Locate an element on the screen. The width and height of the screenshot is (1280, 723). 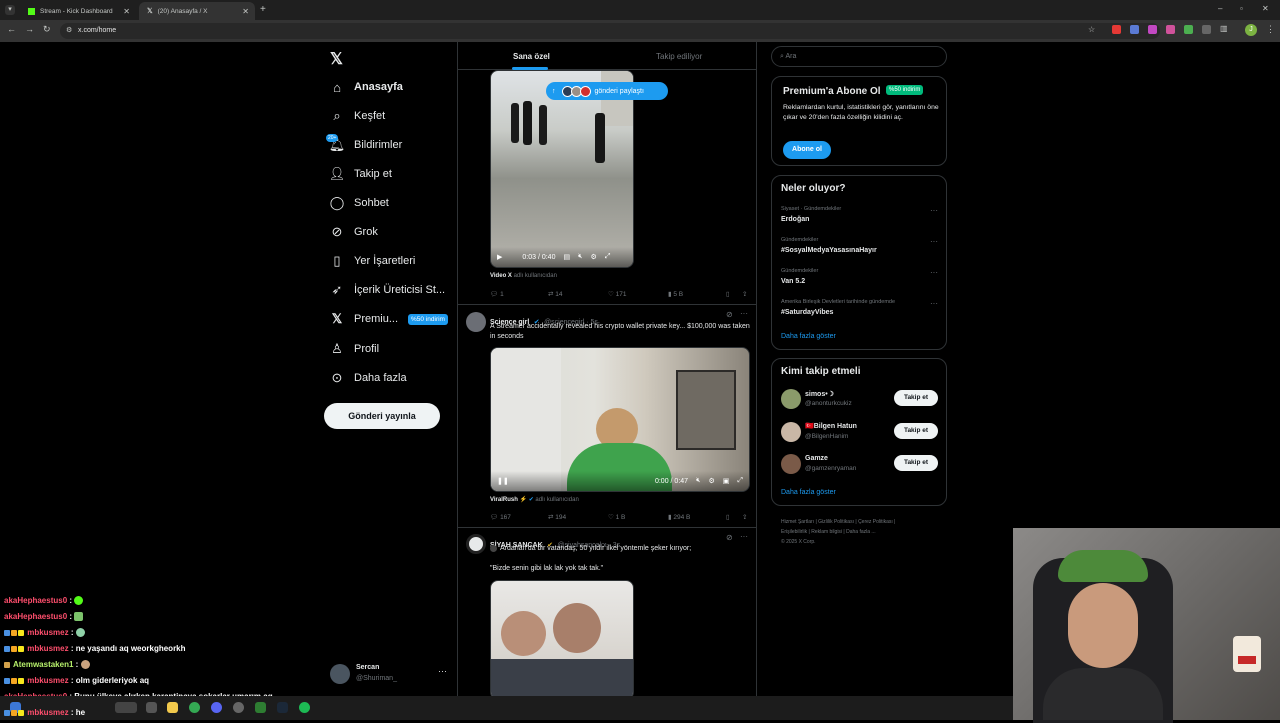
sidebar-item-profile: ♙ Profil is located at coordinates (353, 349).